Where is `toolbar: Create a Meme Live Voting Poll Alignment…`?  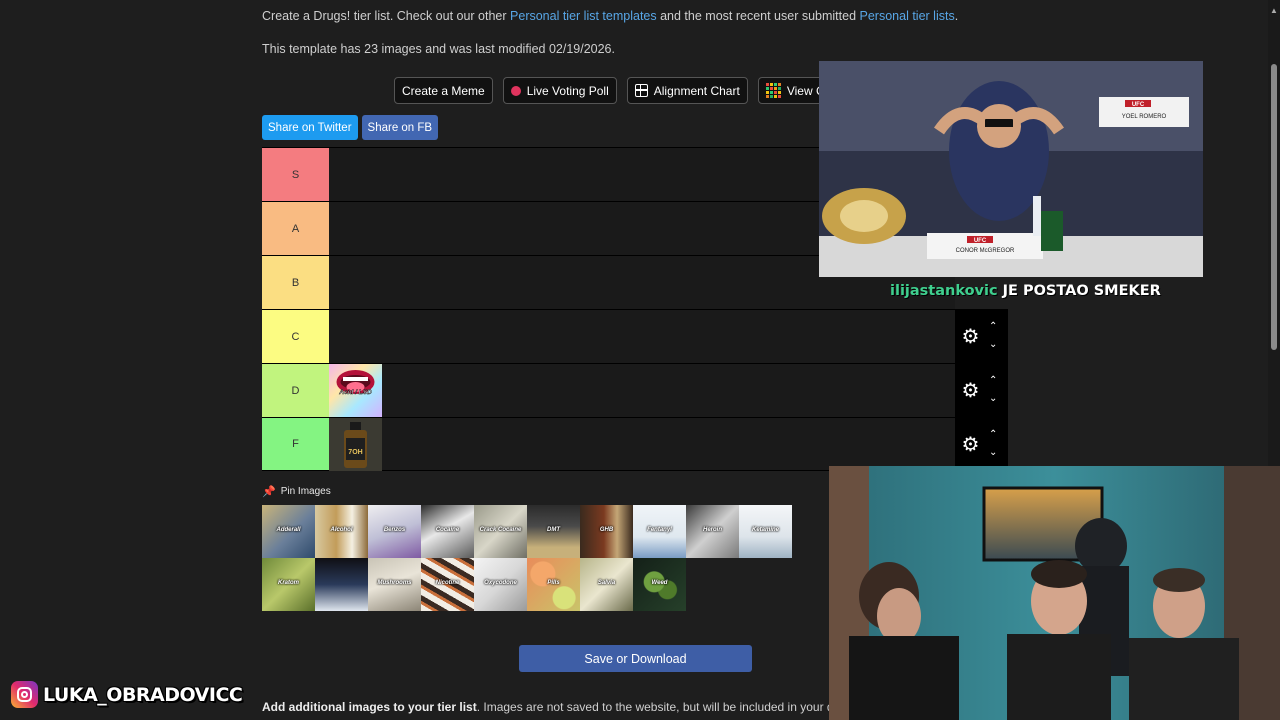 toolbar: Create a Meme Live Voting Poll Alignment… is located at coordinates (623, 90).